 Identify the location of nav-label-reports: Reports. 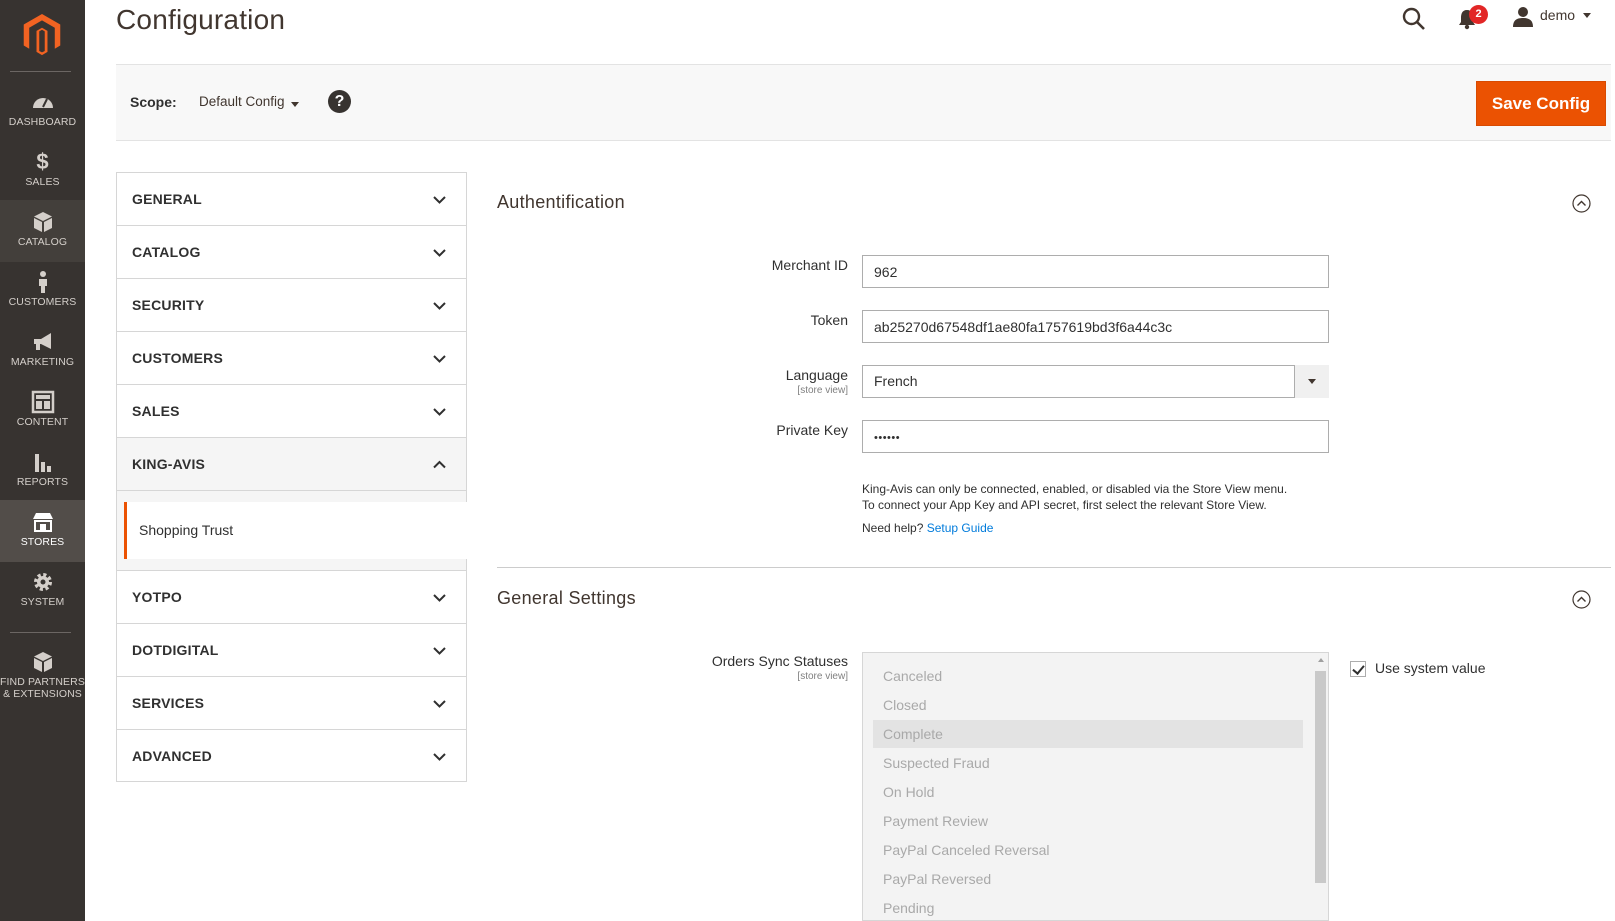
(42, 482).